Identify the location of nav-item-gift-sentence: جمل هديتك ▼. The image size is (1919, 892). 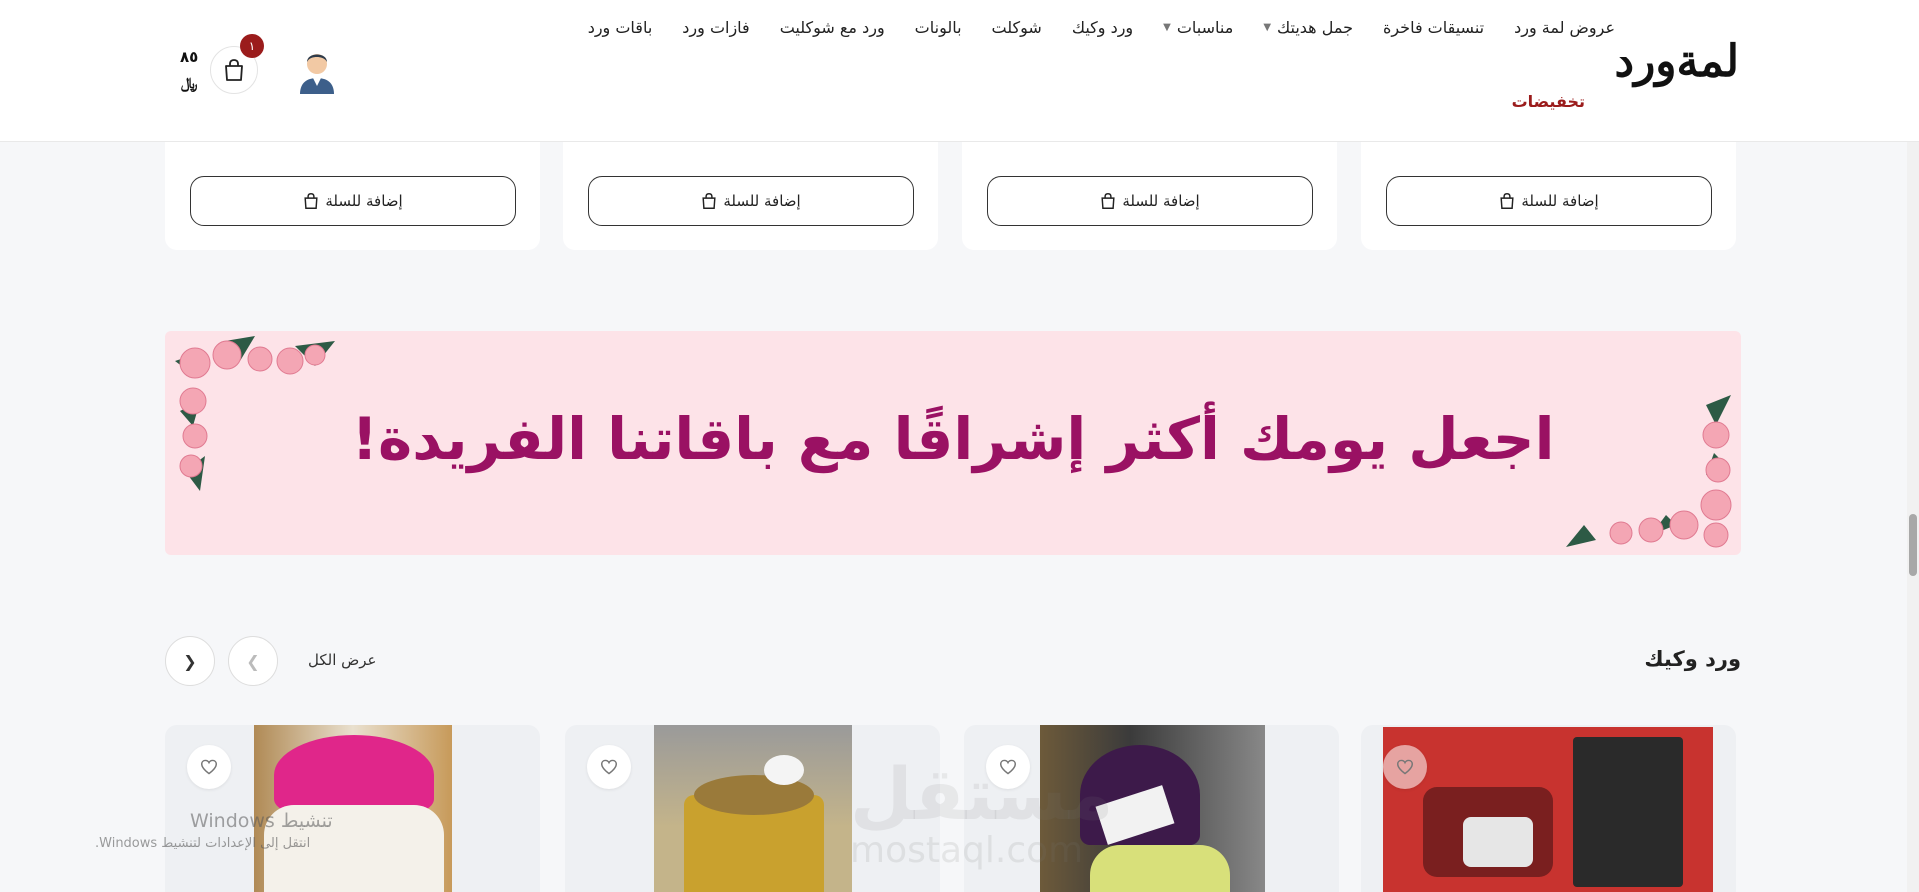
(1308, 27).